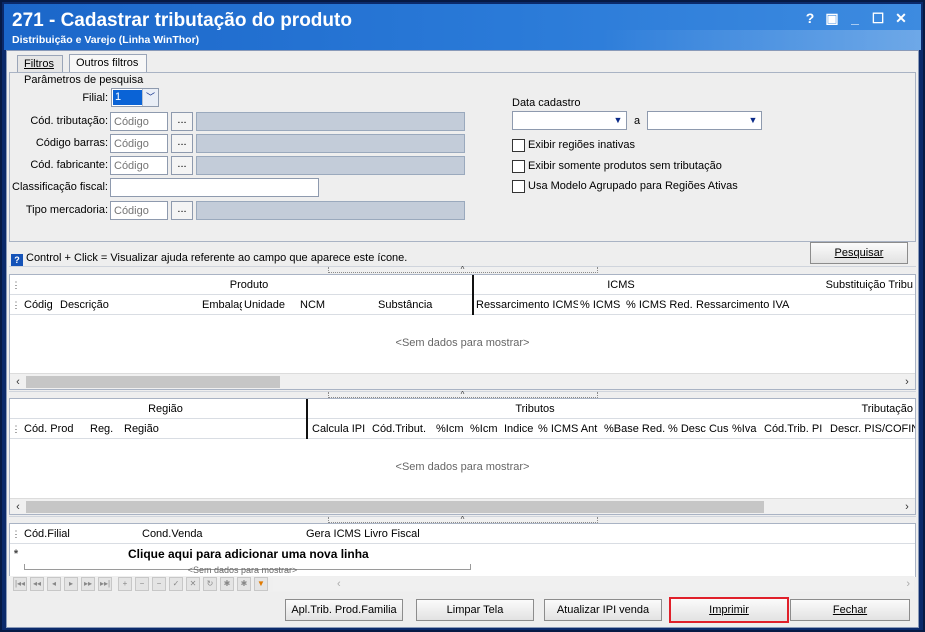 Image resolution: width=925 pixels, height=632 pixels. I want to click on fechar-button: Fechar, so click(850, 610).